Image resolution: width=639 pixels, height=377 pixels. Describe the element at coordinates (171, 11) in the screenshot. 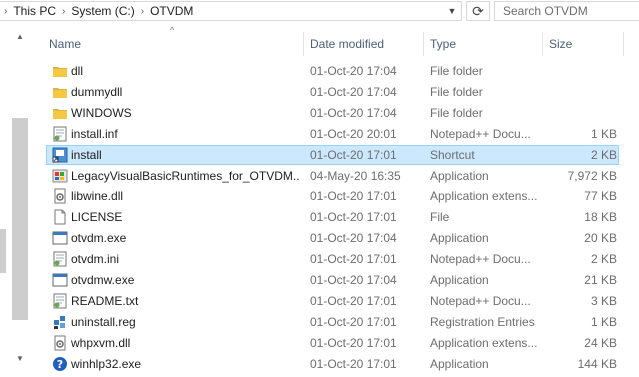

I see `breadcrumb-otvdm: OTVDM` at that location.